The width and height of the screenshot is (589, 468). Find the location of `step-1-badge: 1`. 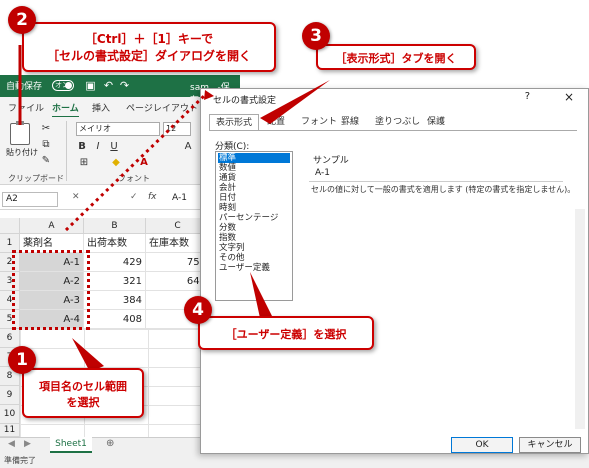

step-1-badge: 1 is located at coordinates (22, 360).